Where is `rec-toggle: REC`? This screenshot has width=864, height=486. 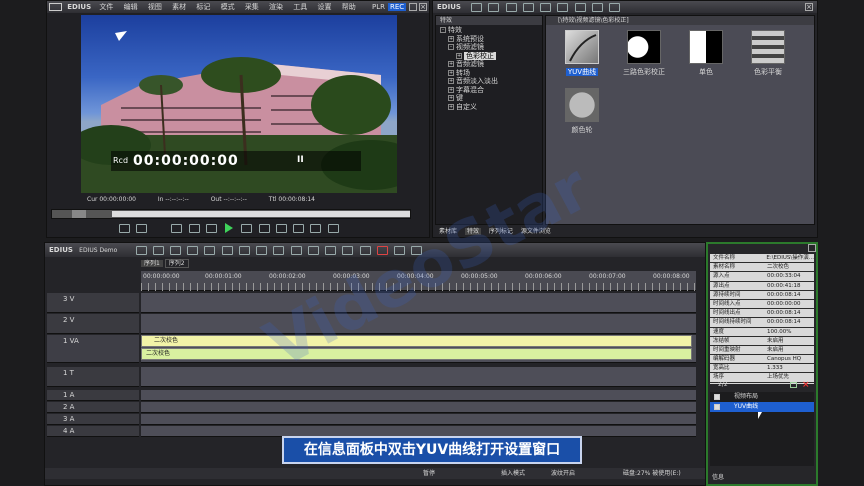
rec-toggle: REC is located at coordinates (397, 7).